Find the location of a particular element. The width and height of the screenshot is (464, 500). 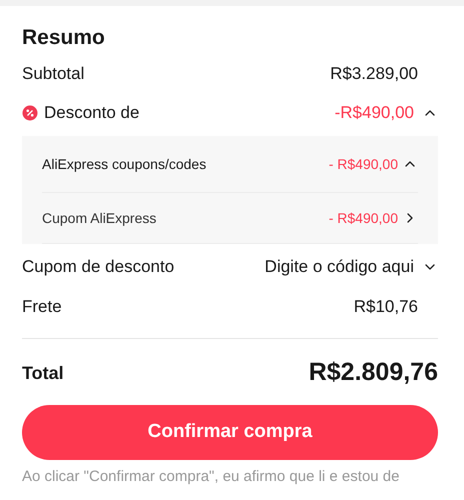

subtotal-label: Subtotal is located at coordinates (53, 74).